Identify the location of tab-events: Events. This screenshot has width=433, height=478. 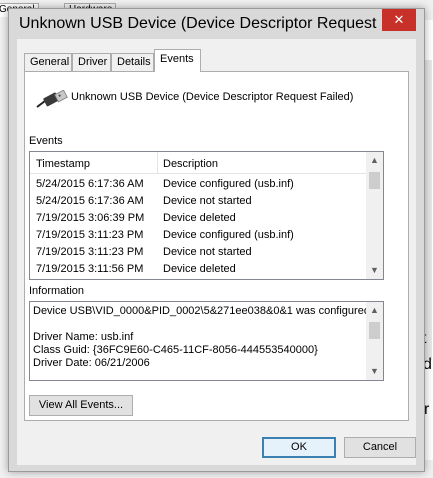
(177, 60).